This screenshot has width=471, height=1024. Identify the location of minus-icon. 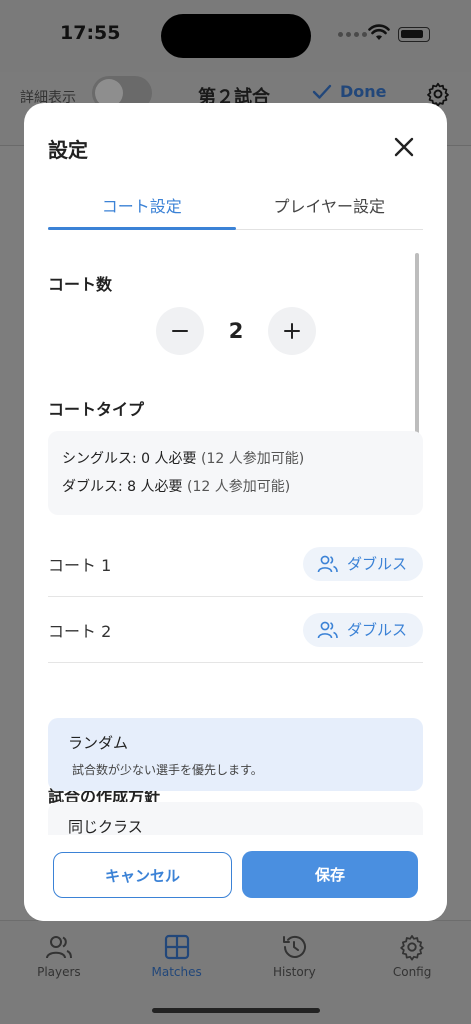
(180, 331).